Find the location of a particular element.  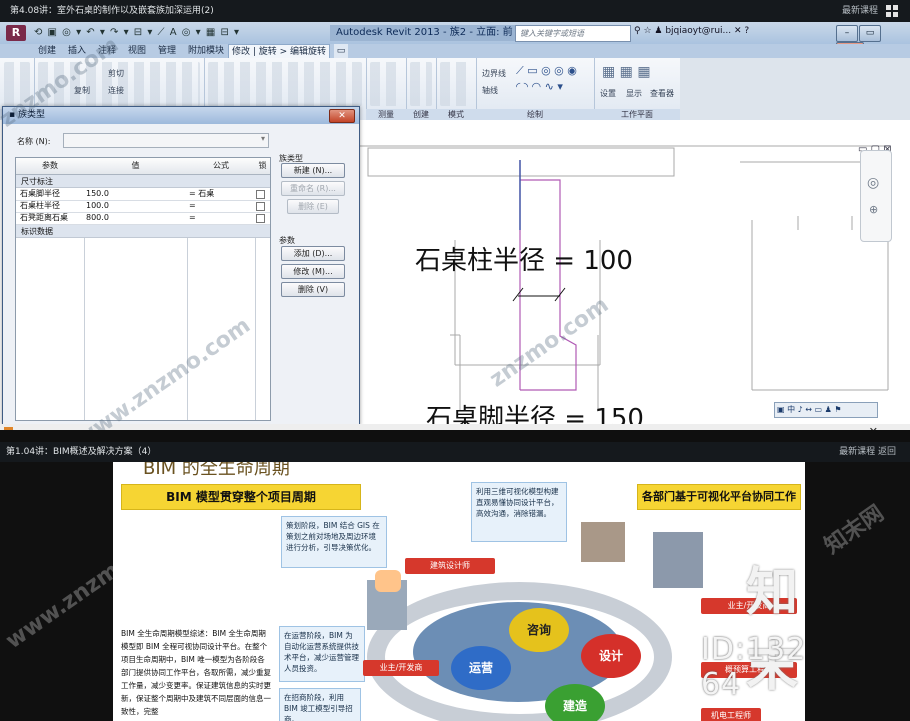

zoom-icon: ⊕ is located at coordinates (873, 209).